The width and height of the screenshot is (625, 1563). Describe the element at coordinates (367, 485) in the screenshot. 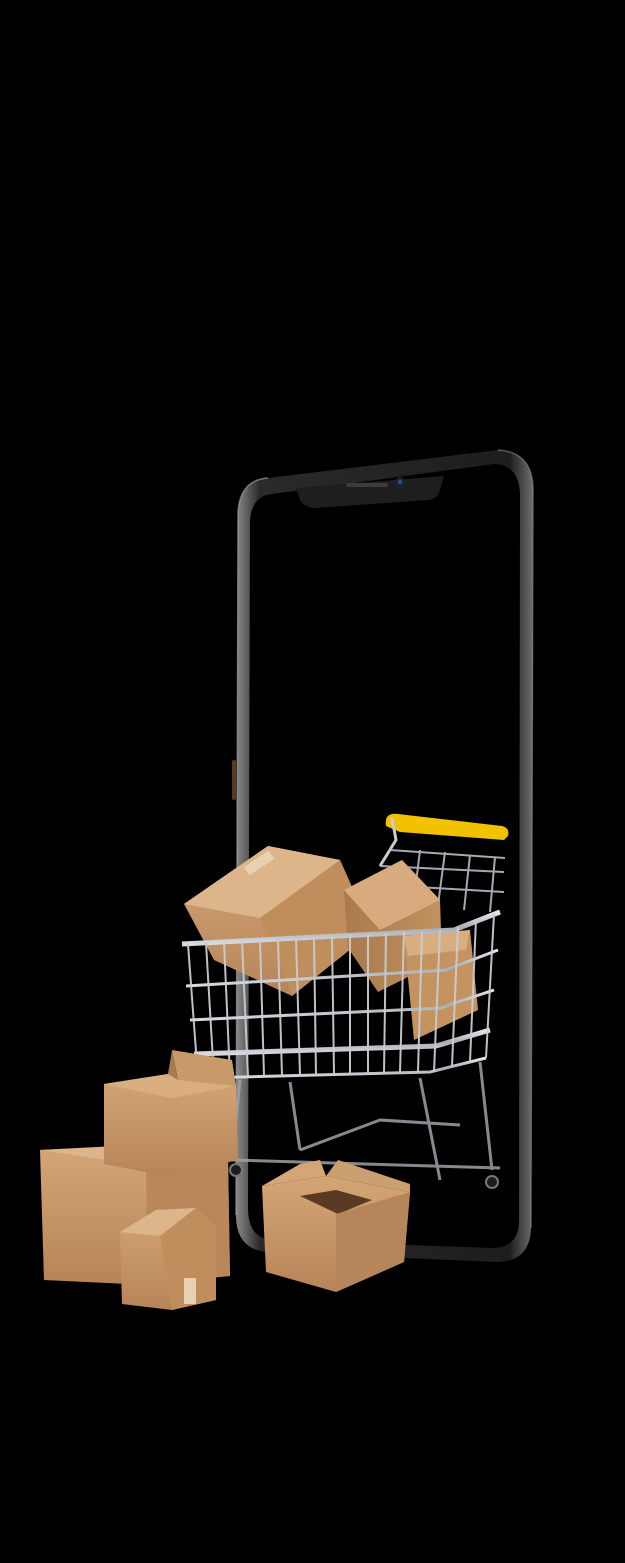

I see `speaker-grille` at that location.